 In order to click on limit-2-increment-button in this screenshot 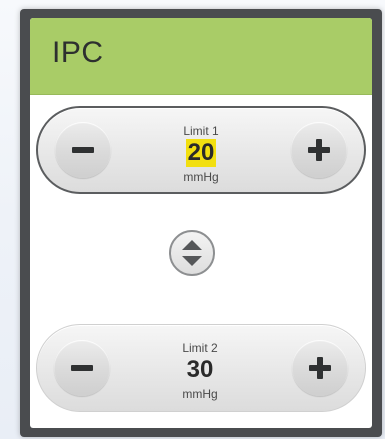, I will do `click(320, 368)`.